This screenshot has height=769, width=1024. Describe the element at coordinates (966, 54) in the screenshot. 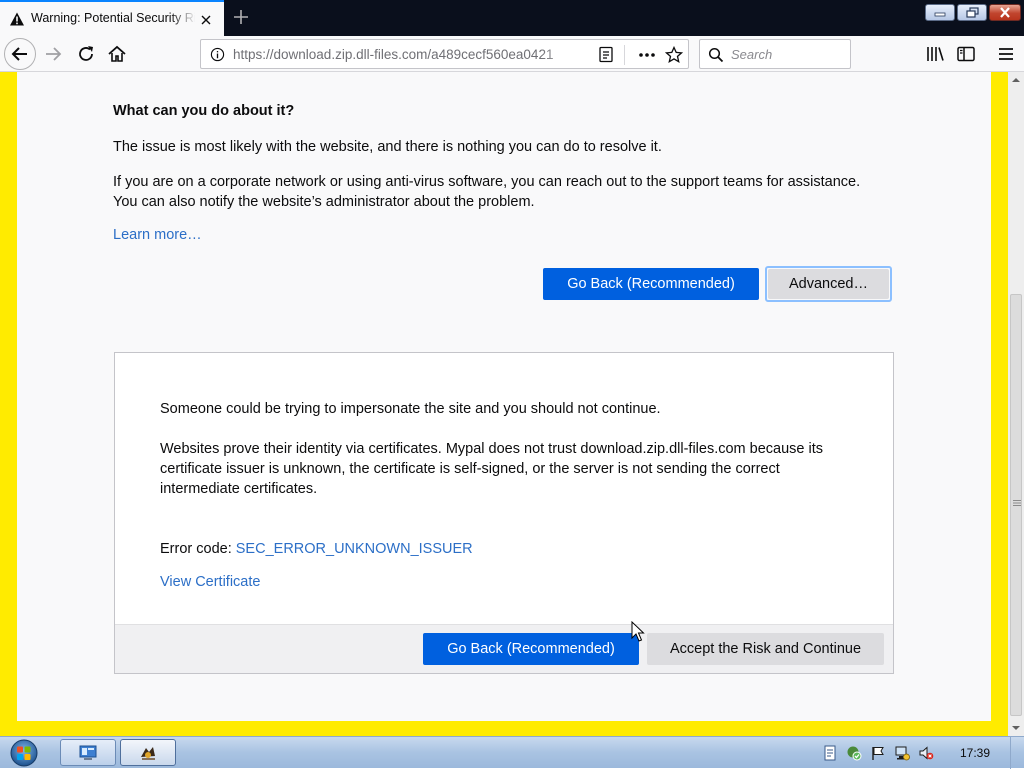

I see `sidebar-toggle-icon` at that location.